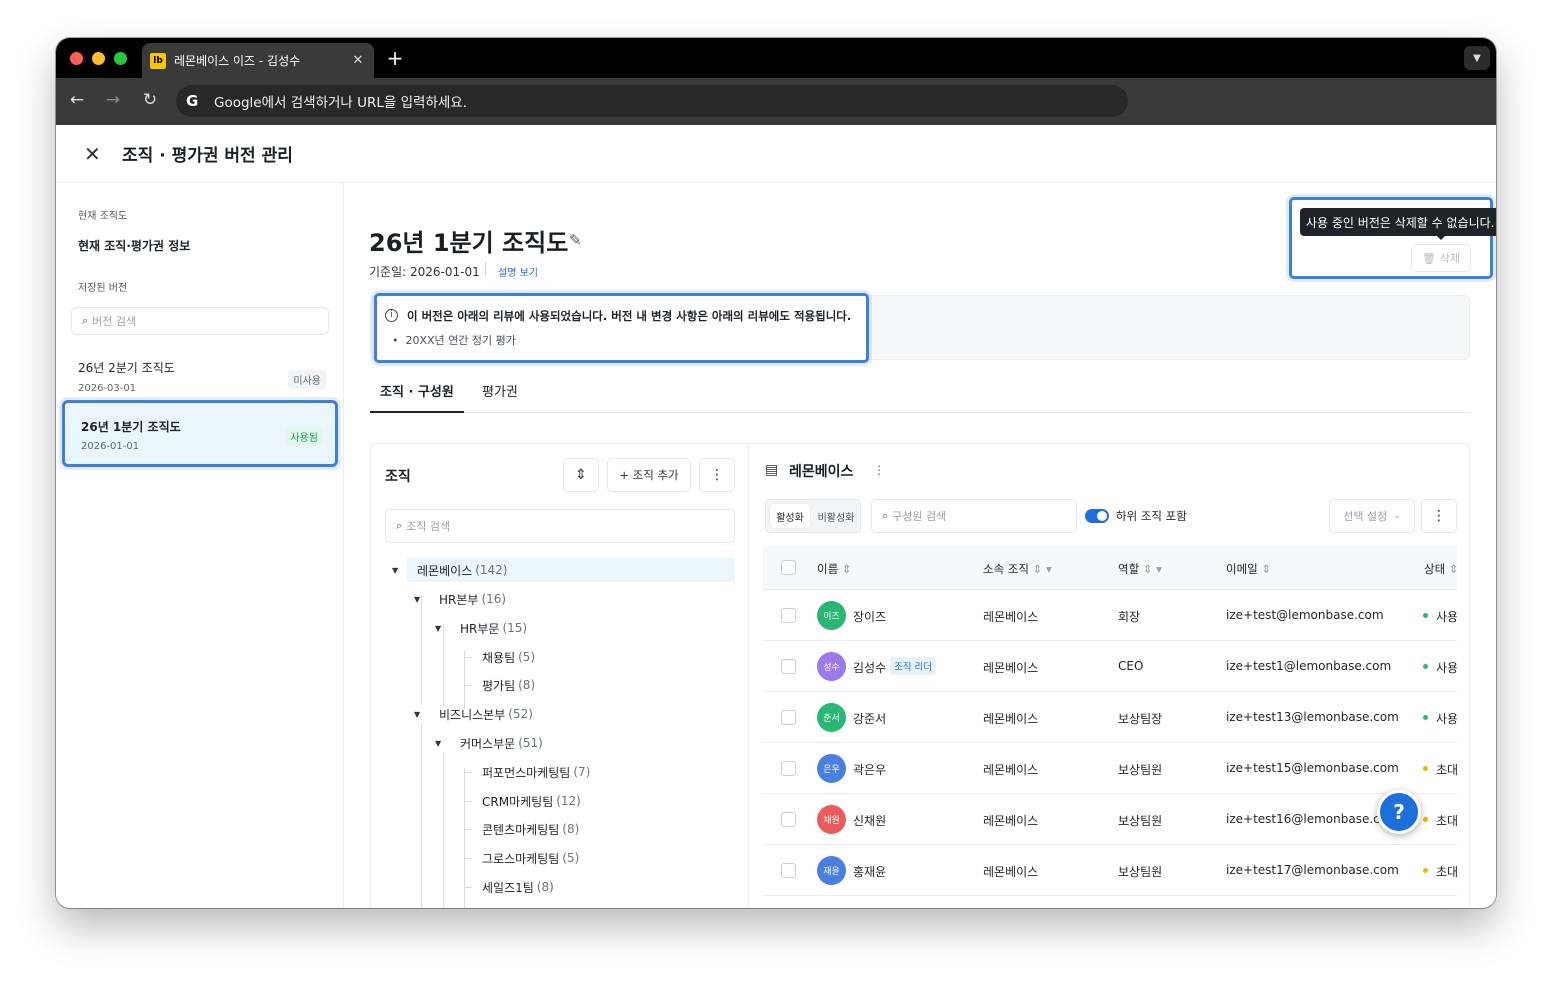 Image resolution: width=1552 pixels, height=982 pixels. What do you see at coordinates (113, 100) in the screenshot?
I see `forward-arrow-icon: →` at bounding box center [113, 100].